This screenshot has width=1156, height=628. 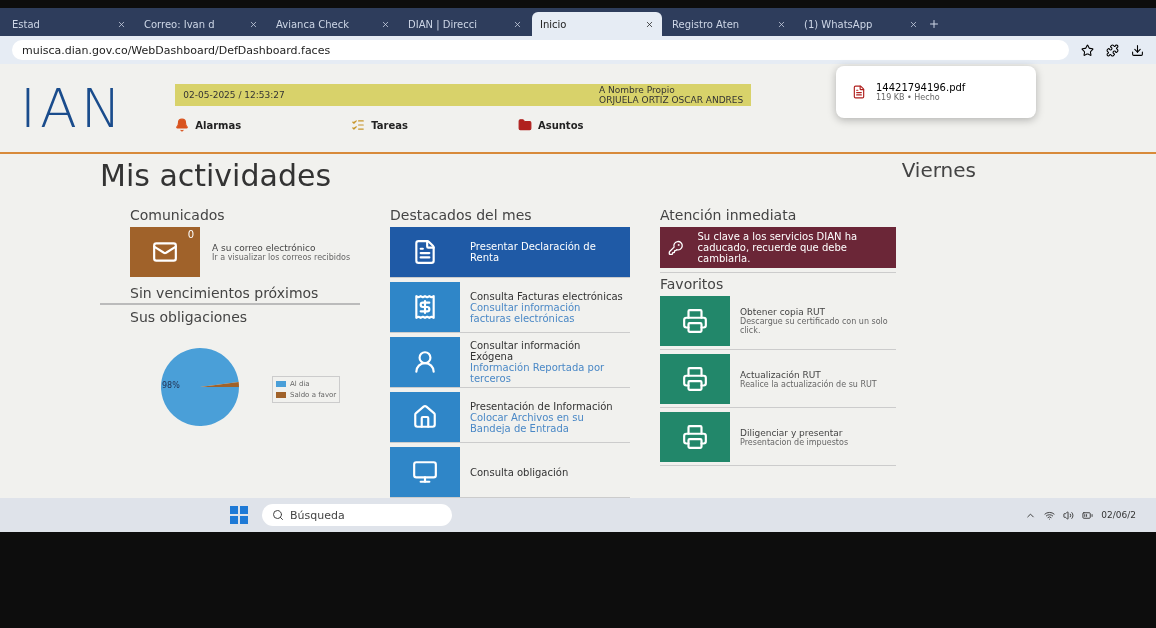 I want to click on section-title: Sus obligaciones, so click(x=189, y=317).